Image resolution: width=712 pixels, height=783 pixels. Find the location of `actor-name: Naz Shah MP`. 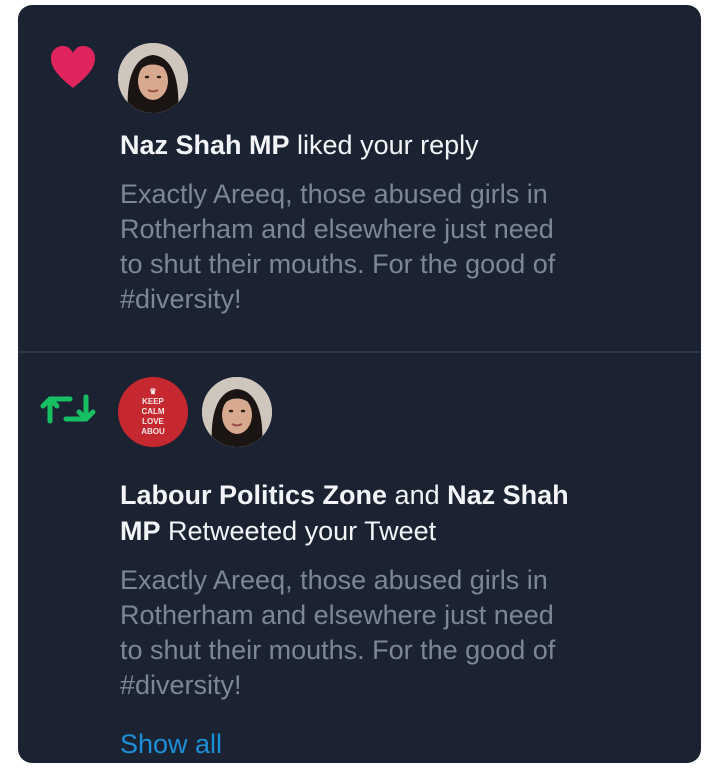

actor-name: Naz Shah MP is located at coordinates (205, 145).